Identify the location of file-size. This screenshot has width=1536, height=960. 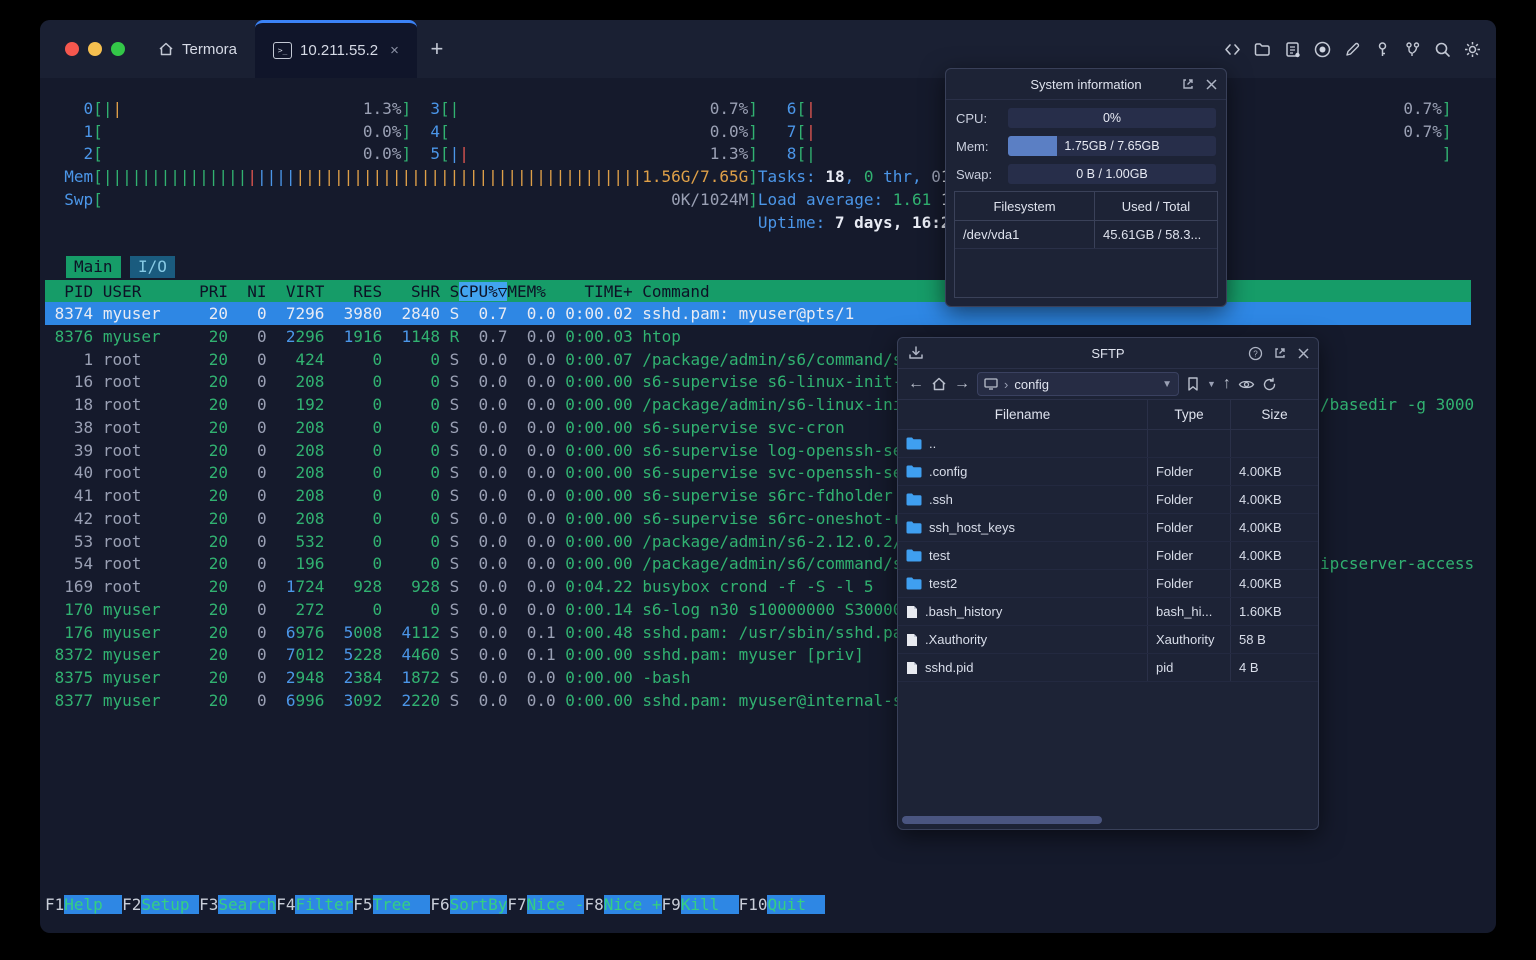
(1274, 443).